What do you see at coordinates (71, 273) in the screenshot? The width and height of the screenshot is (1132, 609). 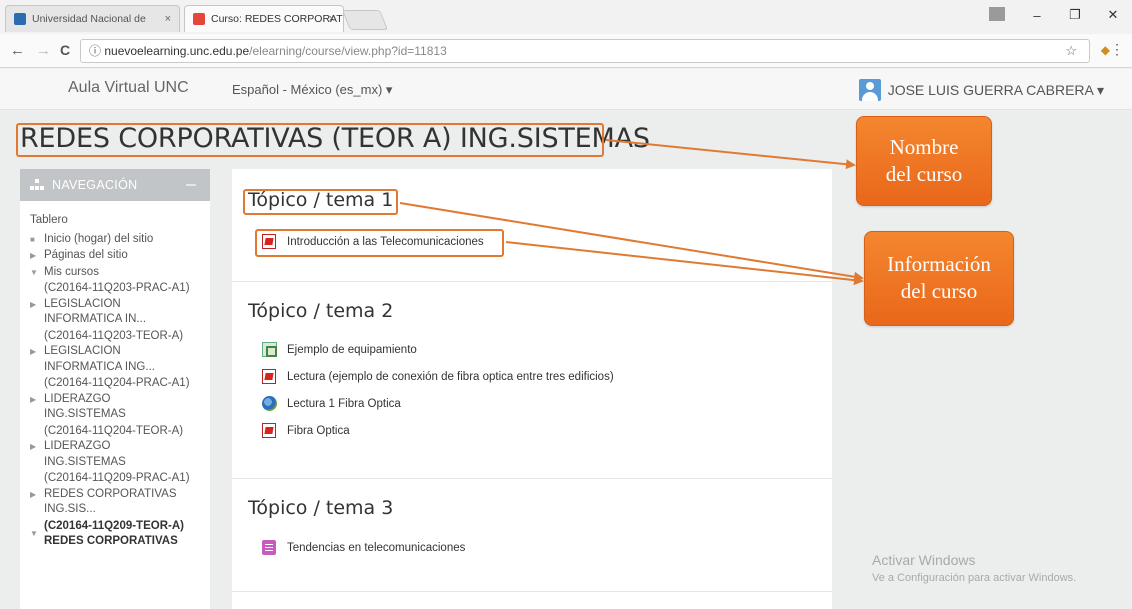 I see `nav-my-courses: Mis cursos` at bounding box center [71, 273].